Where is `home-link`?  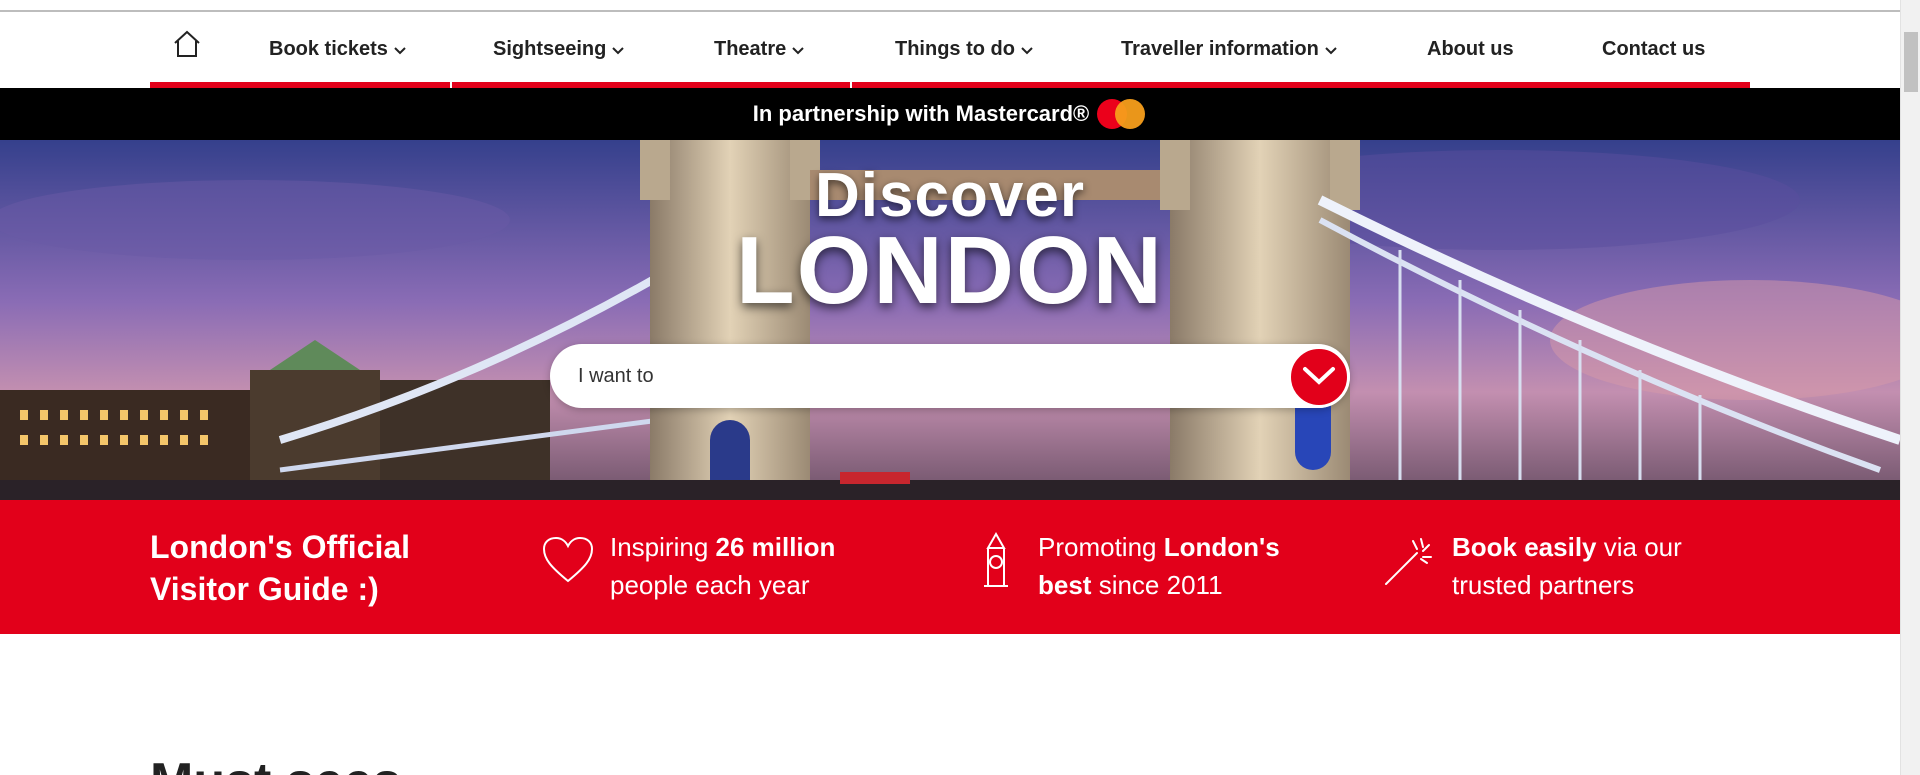 home-link is located at coordinates (187, 46).